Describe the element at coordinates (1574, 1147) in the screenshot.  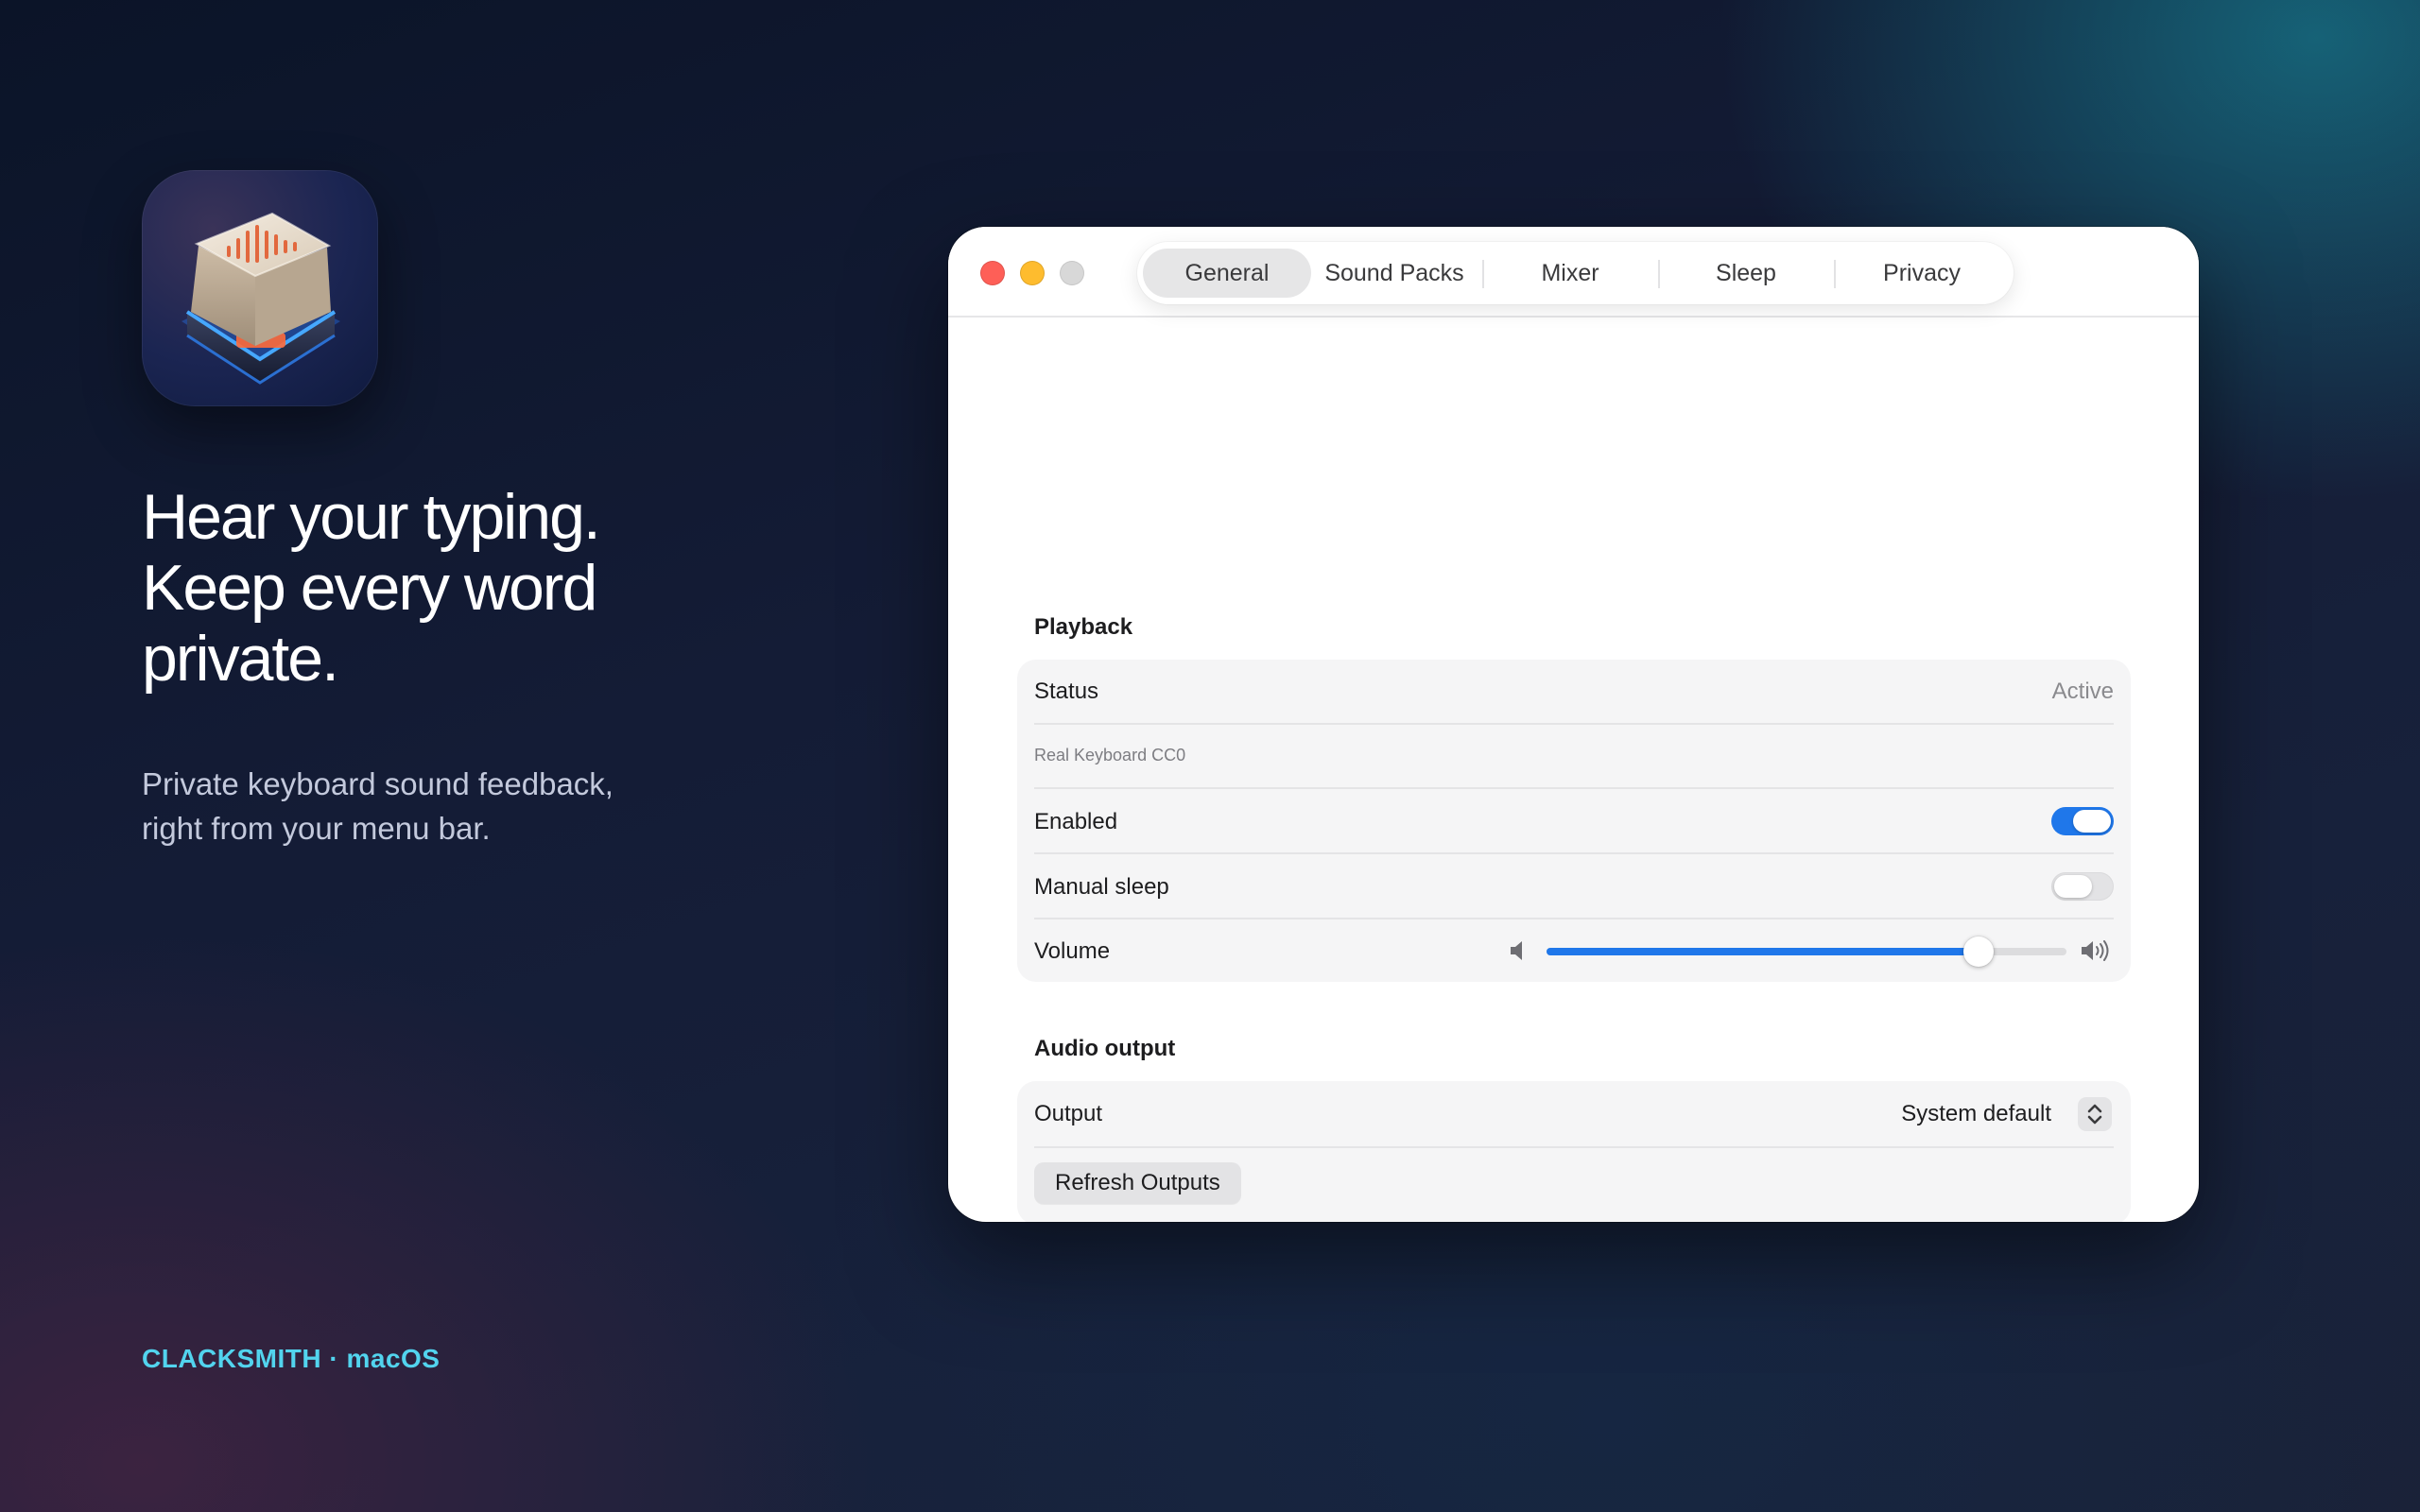
I see `row-divider` at that location.